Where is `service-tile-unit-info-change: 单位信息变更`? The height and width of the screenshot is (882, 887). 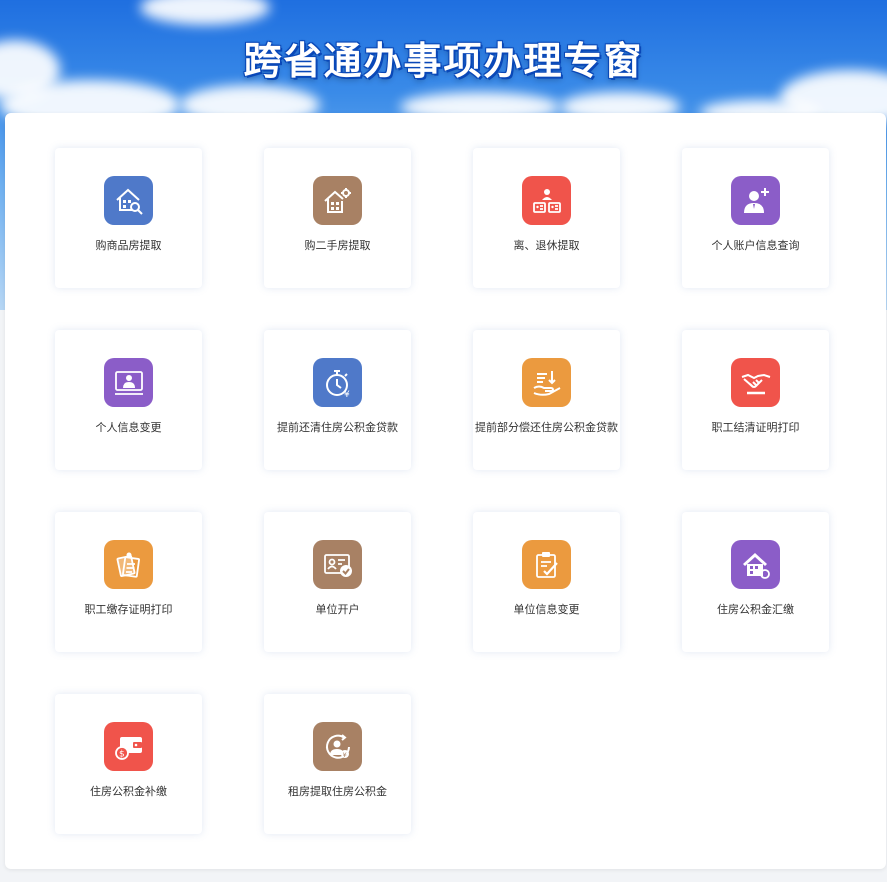
service-tile-unit-info-change: 单位信息变更 is located at coordinates (546, 582).